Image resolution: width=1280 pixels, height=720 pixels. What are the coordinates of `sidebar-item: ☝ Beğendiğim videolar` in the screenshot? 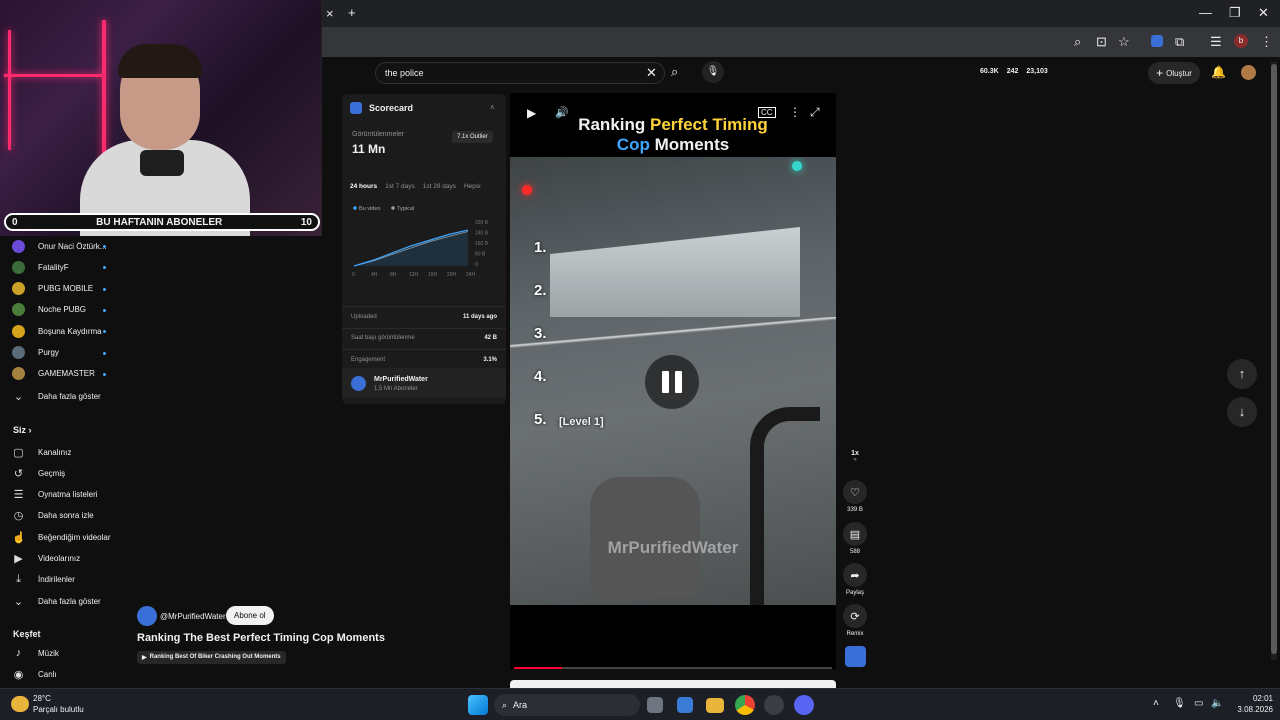 It's located at (62, 537).